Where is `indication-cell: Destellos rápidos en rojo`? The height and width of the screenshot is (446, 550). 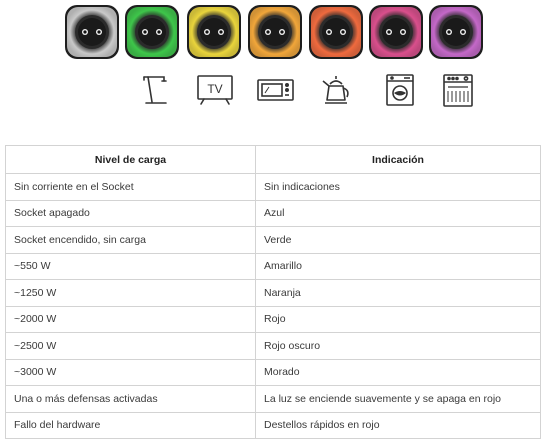 indication-cell: Destellos rápidos en rojo is located at coordinates (398, 425).